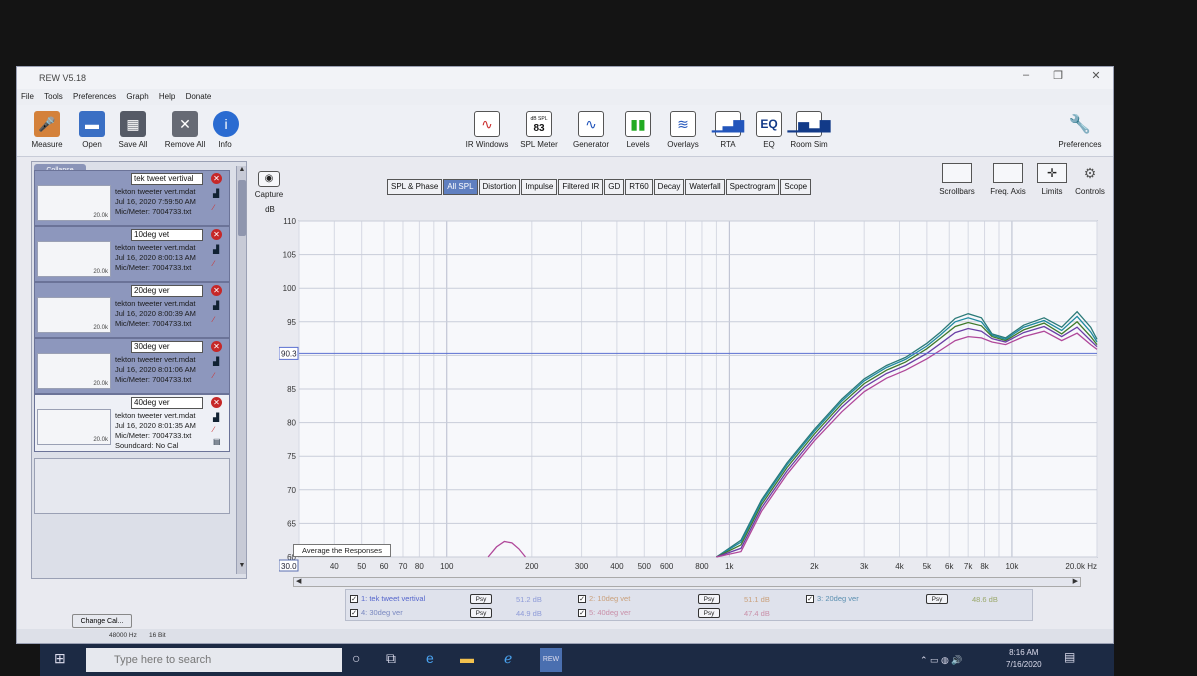 The image size is (1197, 676). I want to click on preferences-button: 🔧 Preferences, so click(1080, 130).